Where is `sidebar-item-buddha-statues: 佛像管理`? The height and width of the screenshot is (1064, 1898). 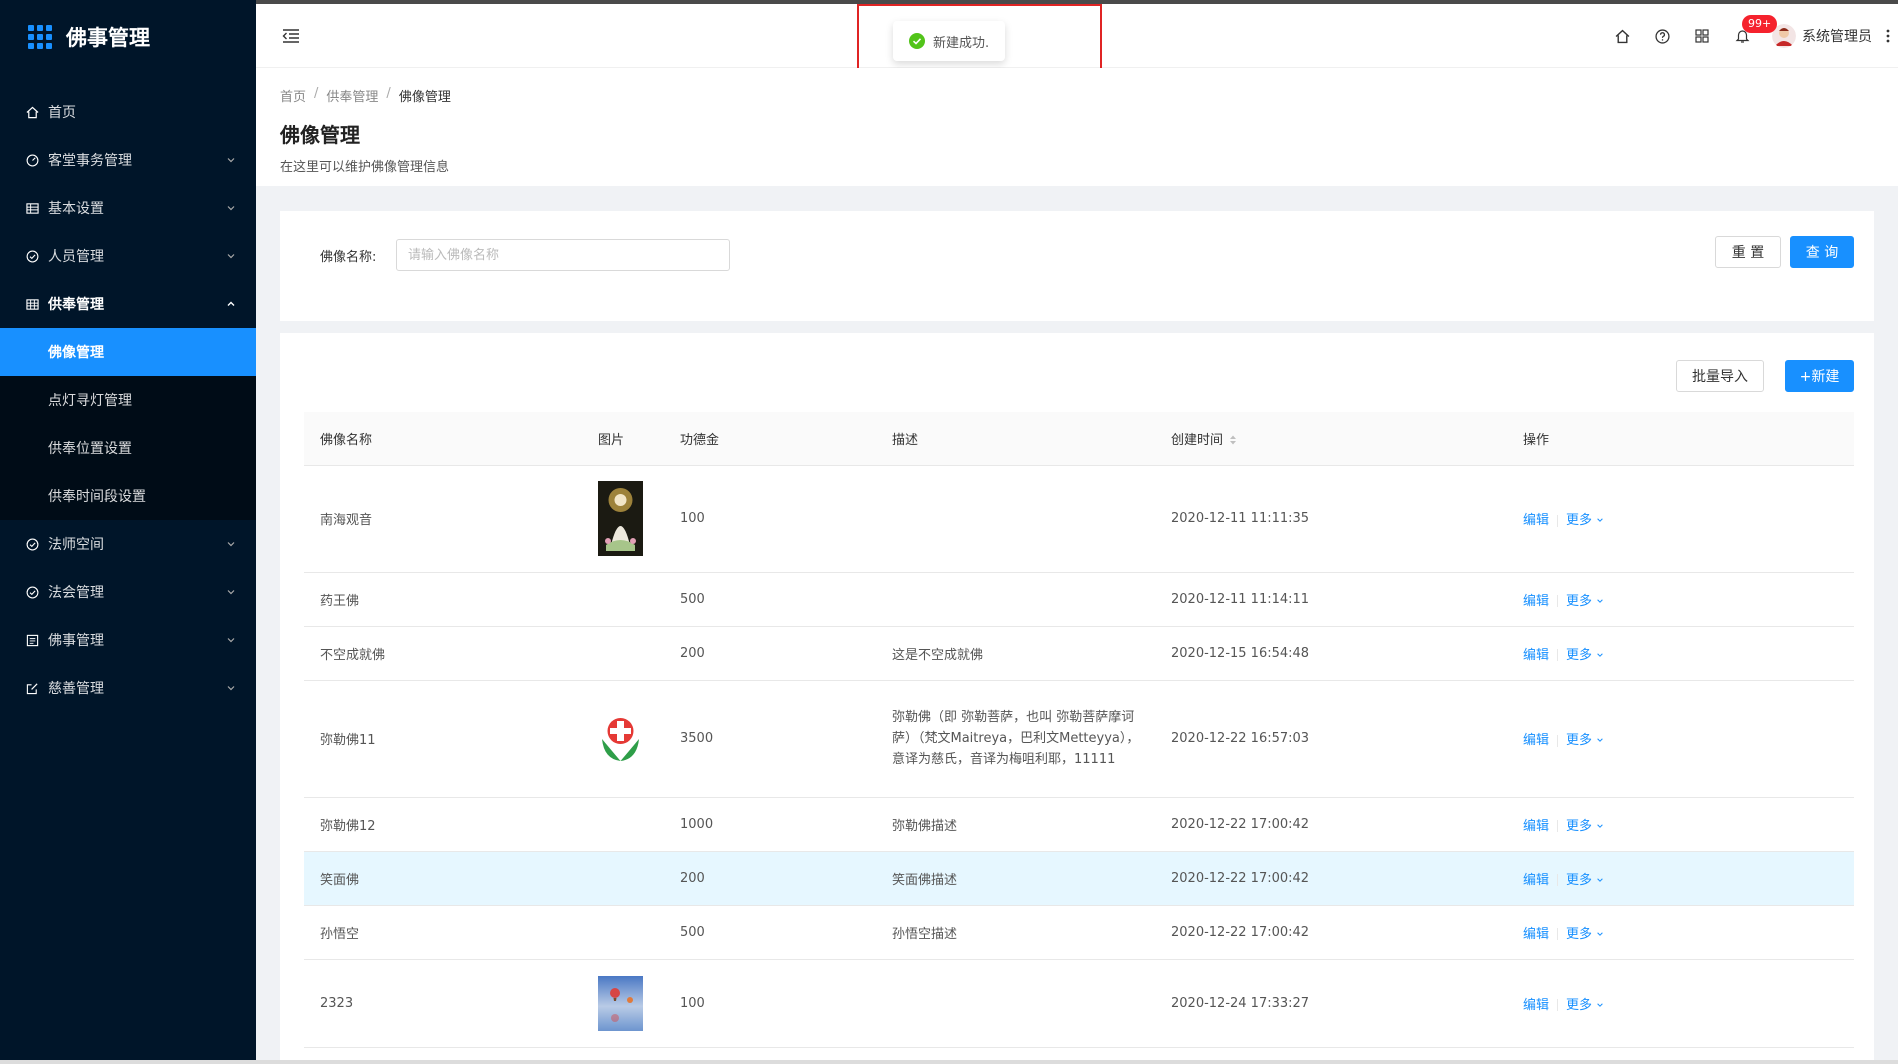 sidebar-item-buddha-statues: 佛像管理 is located at coordinates (128, 352).